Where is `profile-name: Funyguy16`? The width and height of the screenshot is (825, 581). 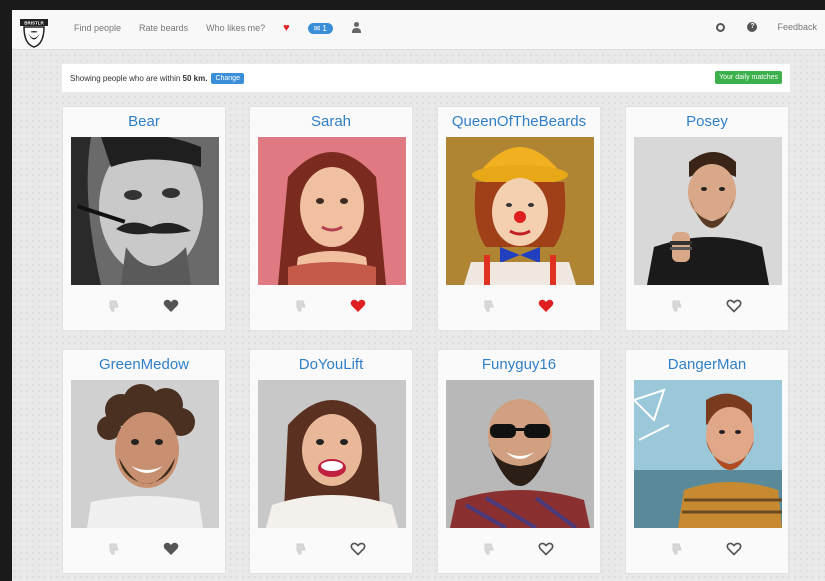 profile-name: Funyguy16 is located at coordinates (519, 364).